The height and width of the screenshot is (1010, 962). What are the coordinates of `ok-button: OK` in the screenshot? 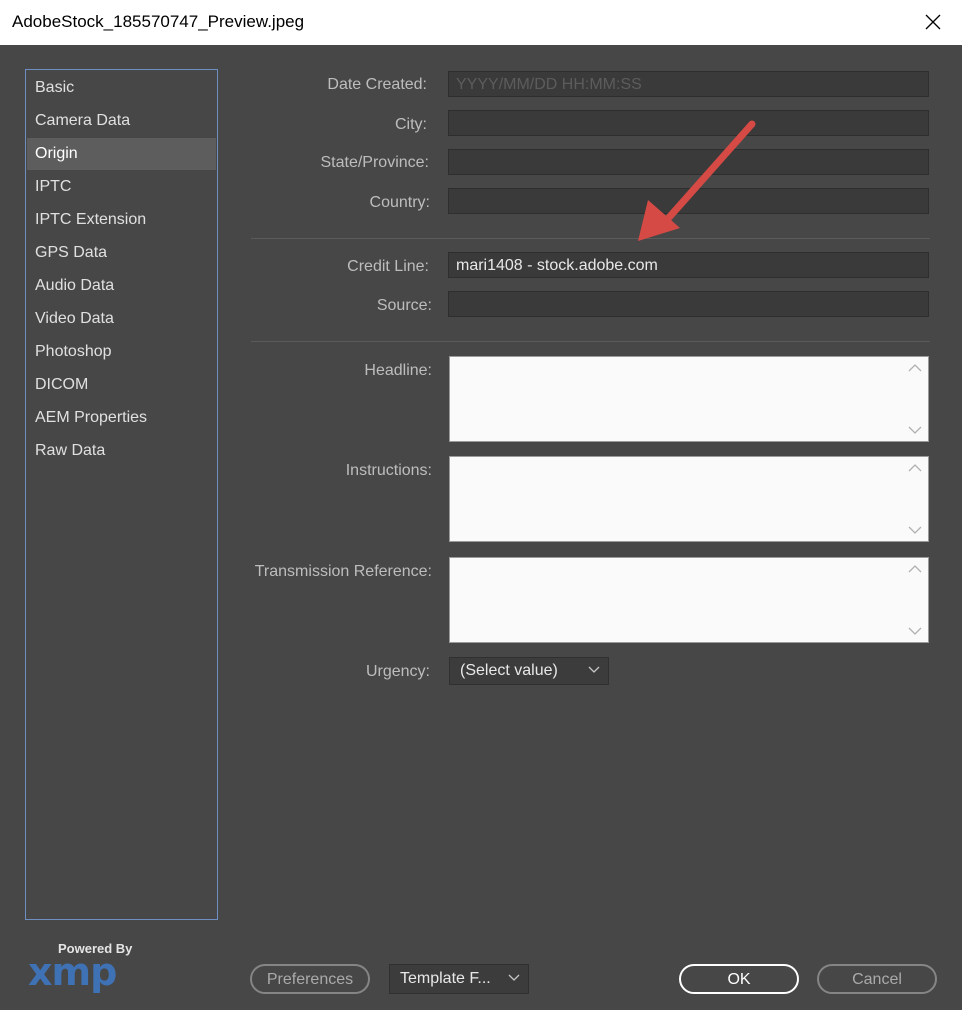 It's located at (739, 979).